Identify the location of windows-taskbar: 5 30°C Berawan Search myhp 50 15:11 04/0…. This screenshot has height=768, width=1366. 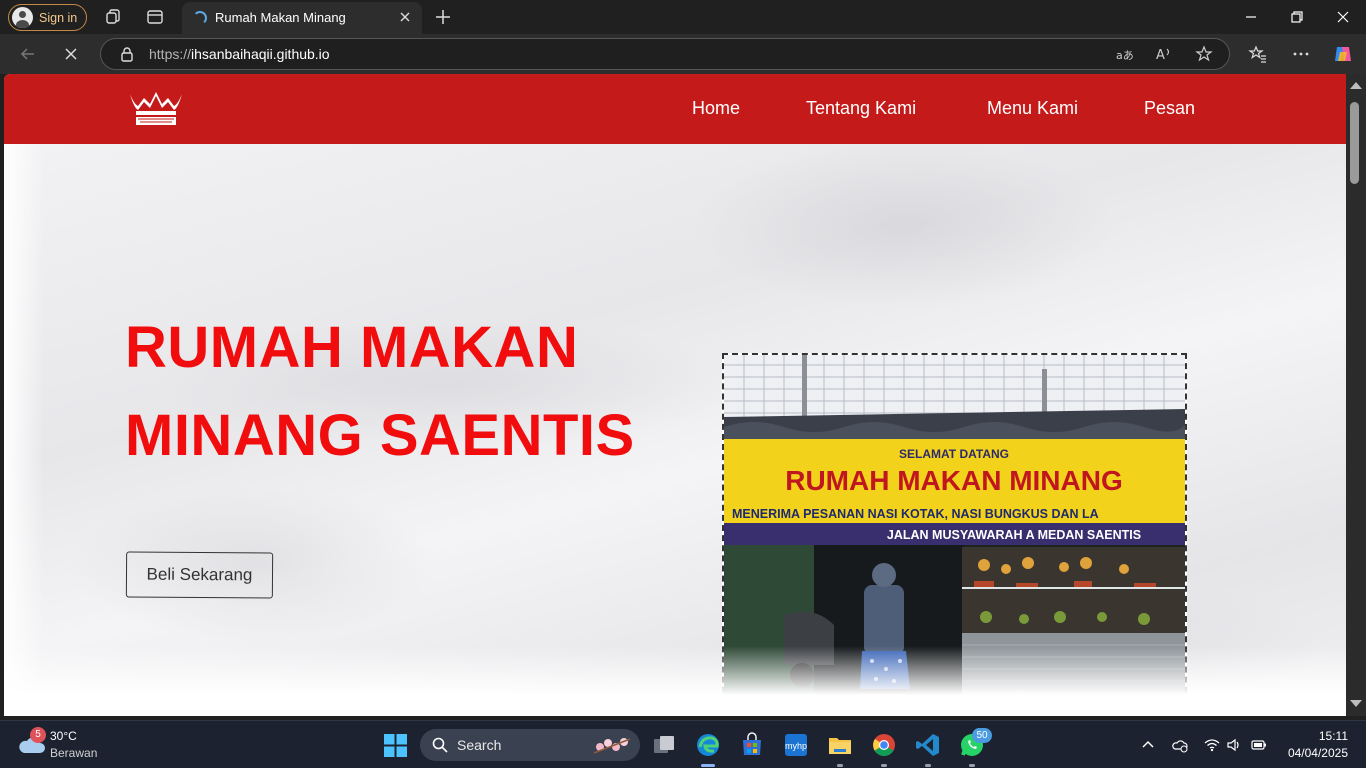
(683, 744).